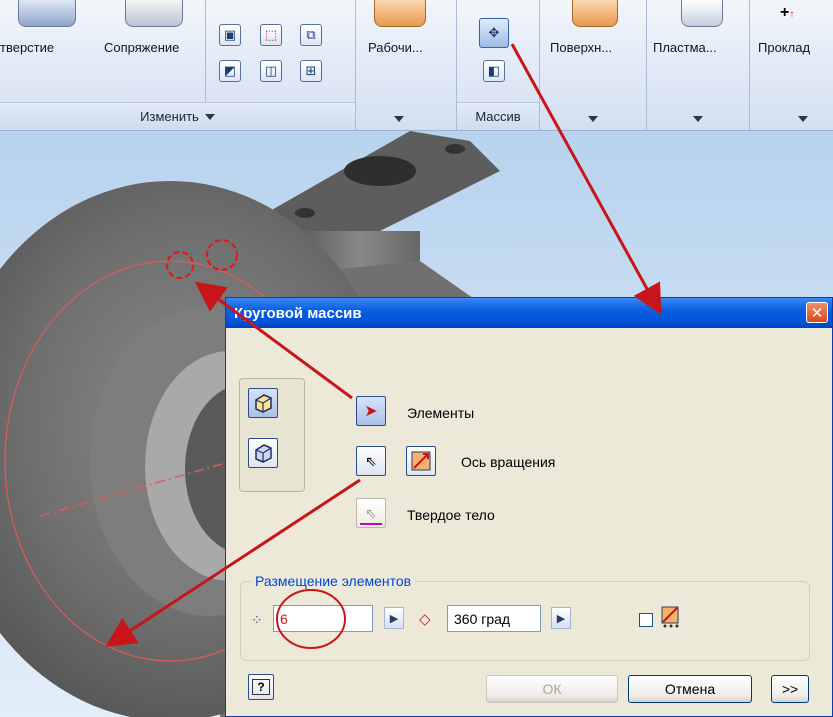  I want to click on circular-pattern-icon: ✥, so click(494, 33).